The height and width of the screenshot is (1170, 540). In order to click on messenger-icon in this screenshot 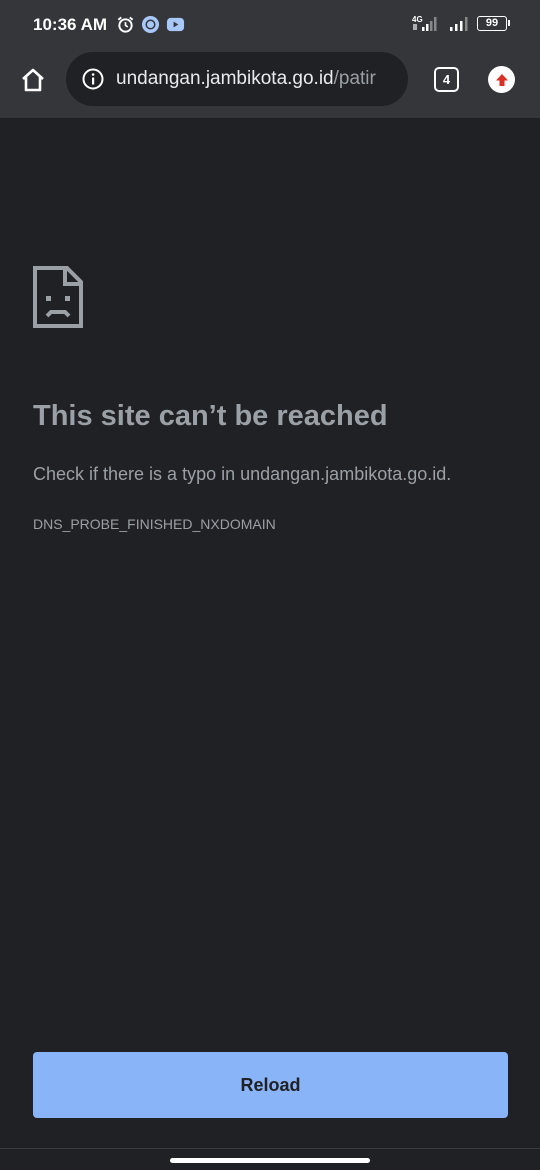, I will do `click(150, 24)`.